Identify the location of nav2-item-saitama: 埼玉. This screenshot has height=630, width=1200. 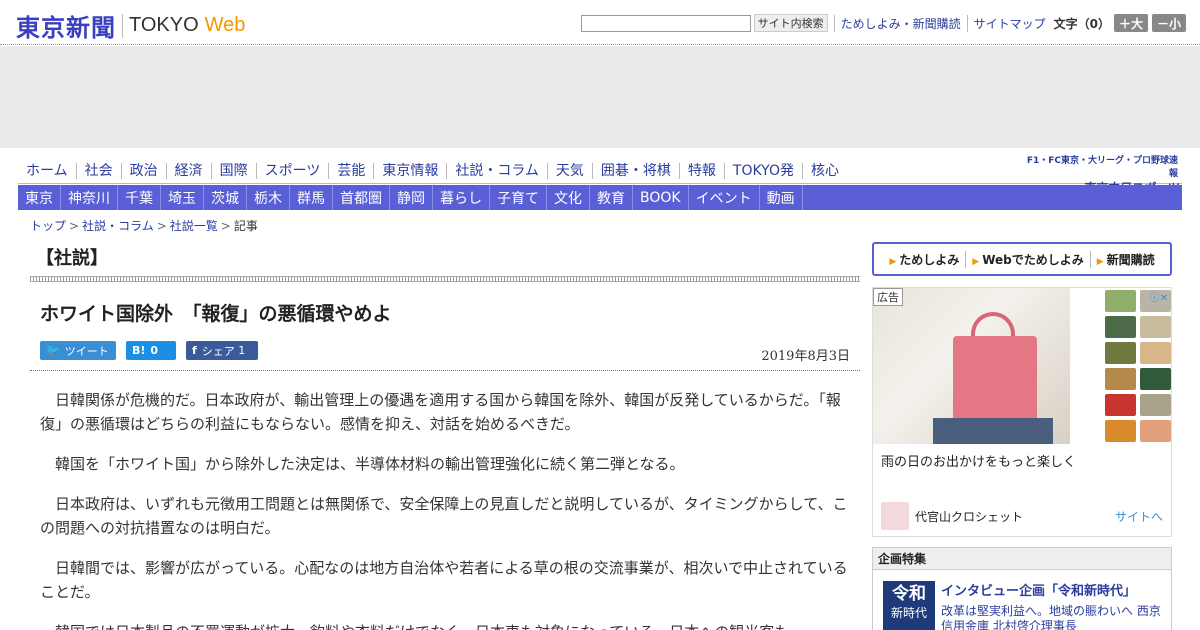
(182, 197).